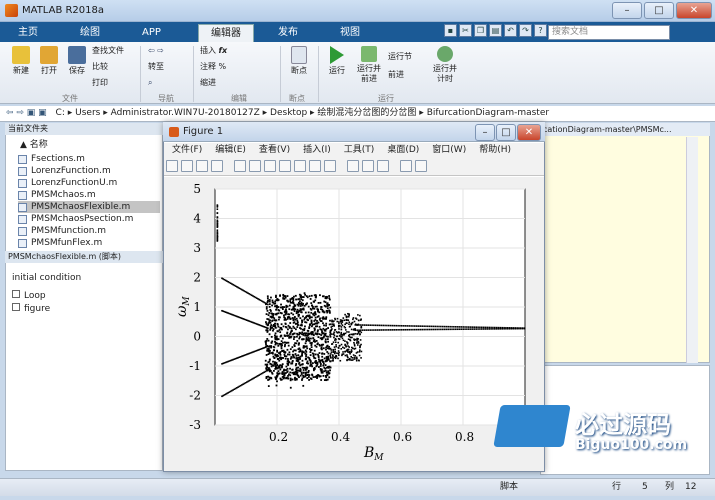  Describe the element at coordinates (495, 150) in the screenshot. I see `menu-help: 帮助(H)` at that location.